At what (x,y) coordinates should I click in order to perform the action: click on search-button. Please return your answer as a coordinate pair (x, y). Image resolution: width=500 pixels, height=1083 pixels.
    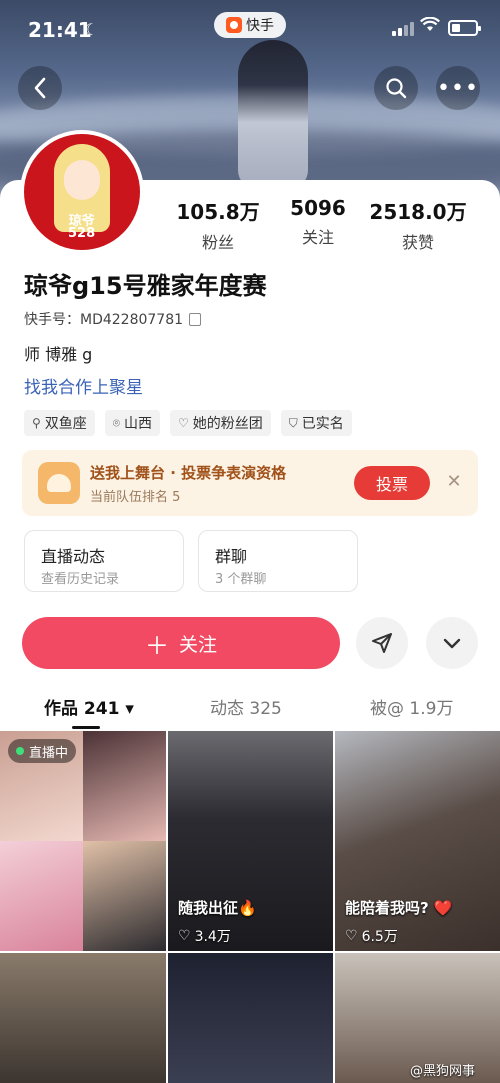
    Looking at the image, I should click on (396, 88).